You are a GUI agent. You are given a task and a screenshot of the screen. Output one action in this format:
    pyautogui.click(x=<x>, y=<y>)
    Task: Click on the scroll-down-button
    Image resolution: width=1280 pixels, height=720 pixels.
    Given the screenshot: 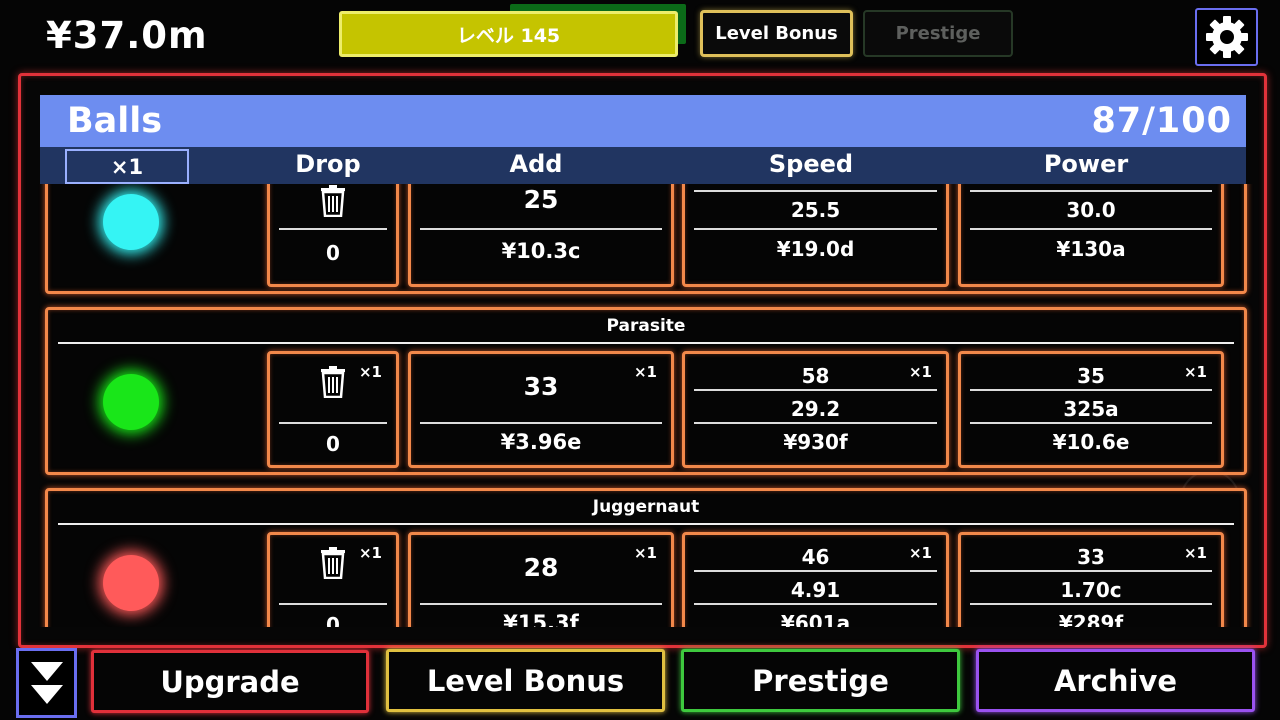 What is the action you would take?
    pyautogui.click(x=46, y=683)
    